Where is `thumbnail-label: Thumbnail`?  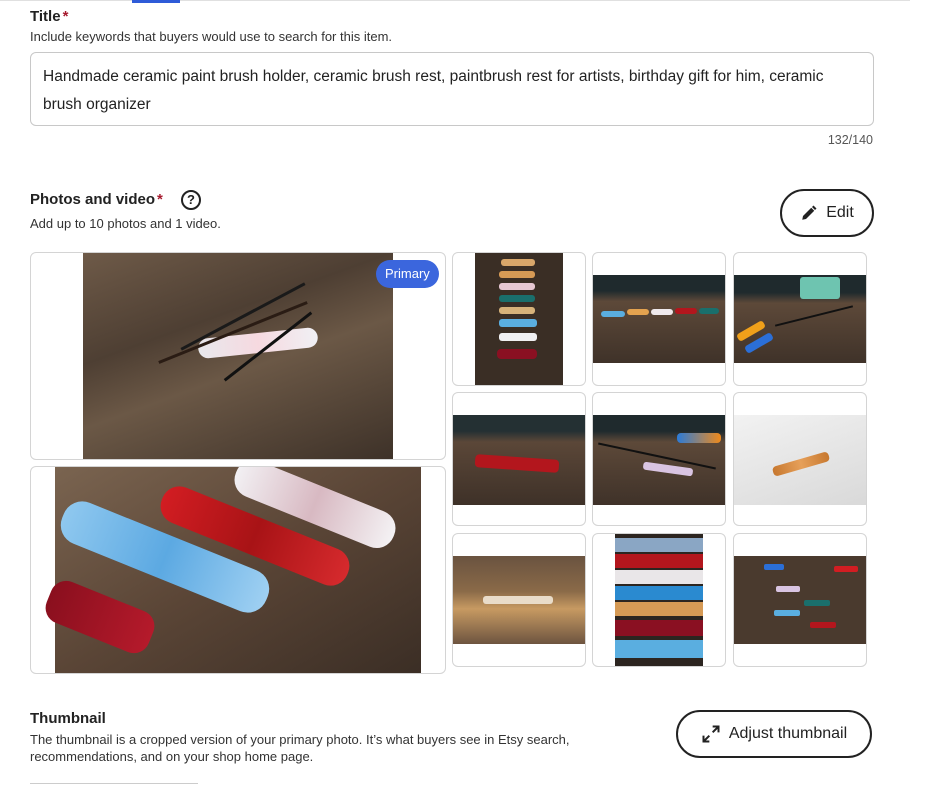
thumbnail-label: Thumbnail is located at coordinates (68, 718).